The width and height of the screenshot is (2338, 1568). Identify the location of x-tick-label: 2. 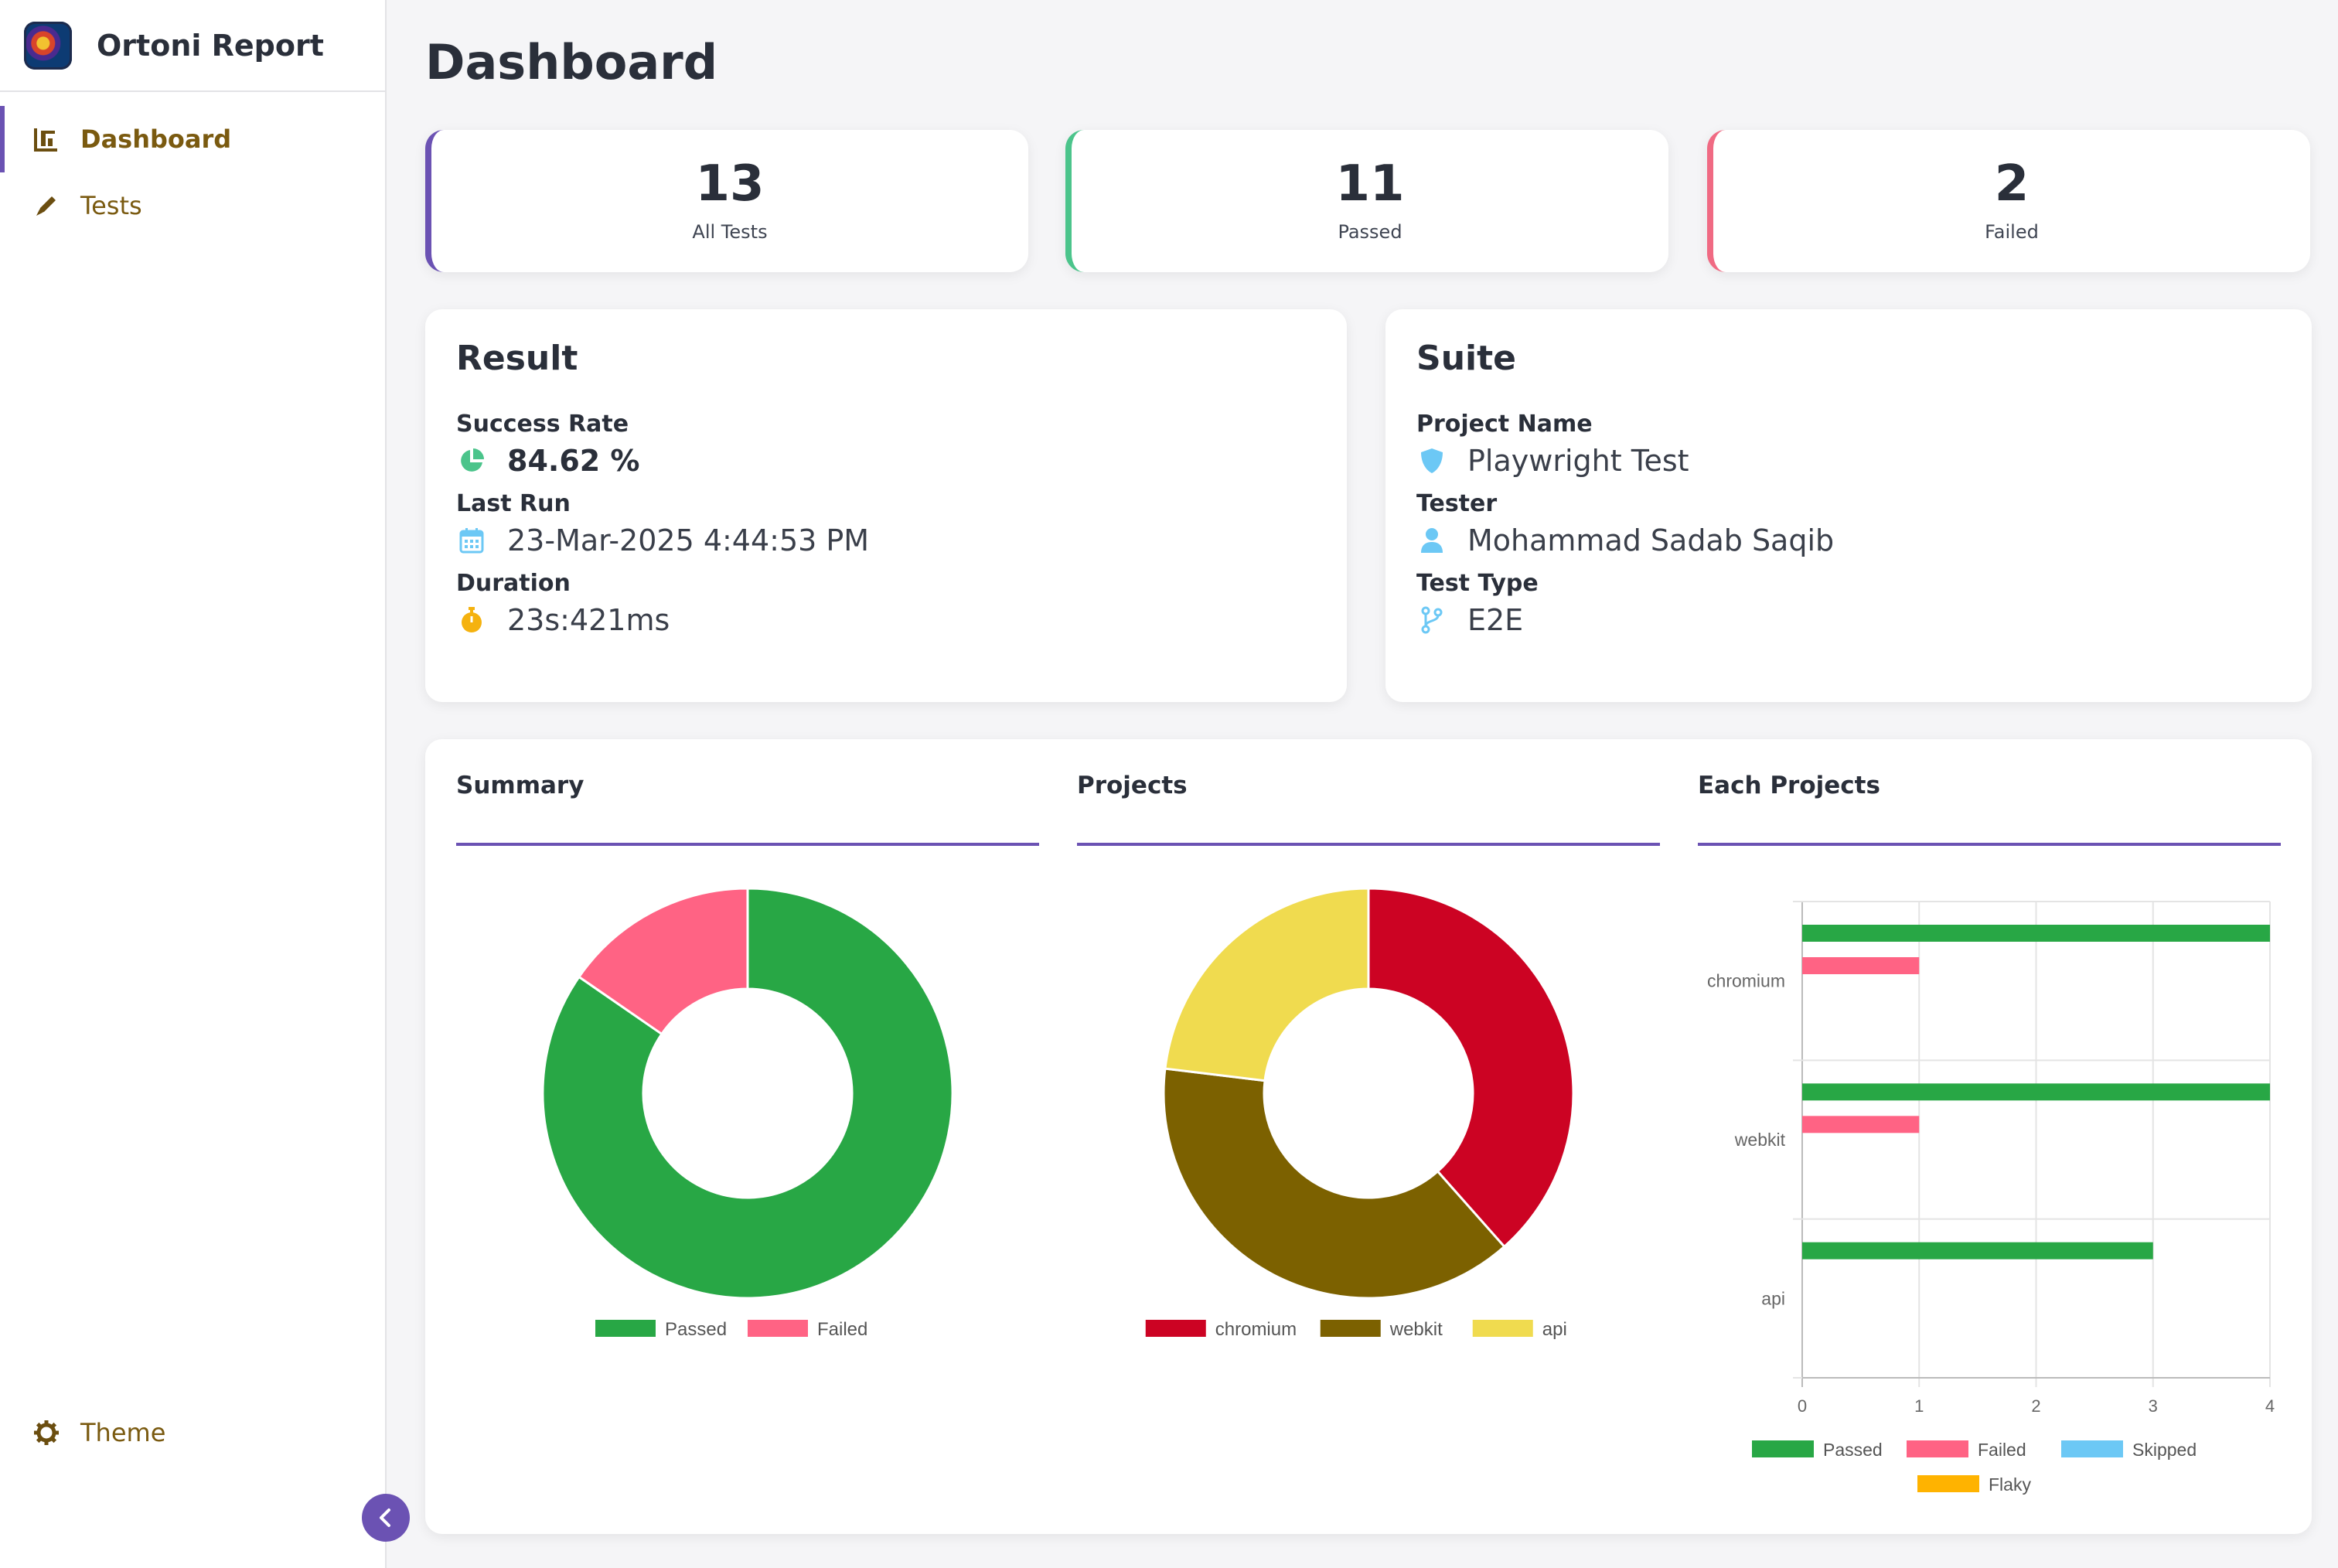
(2035, 1406).